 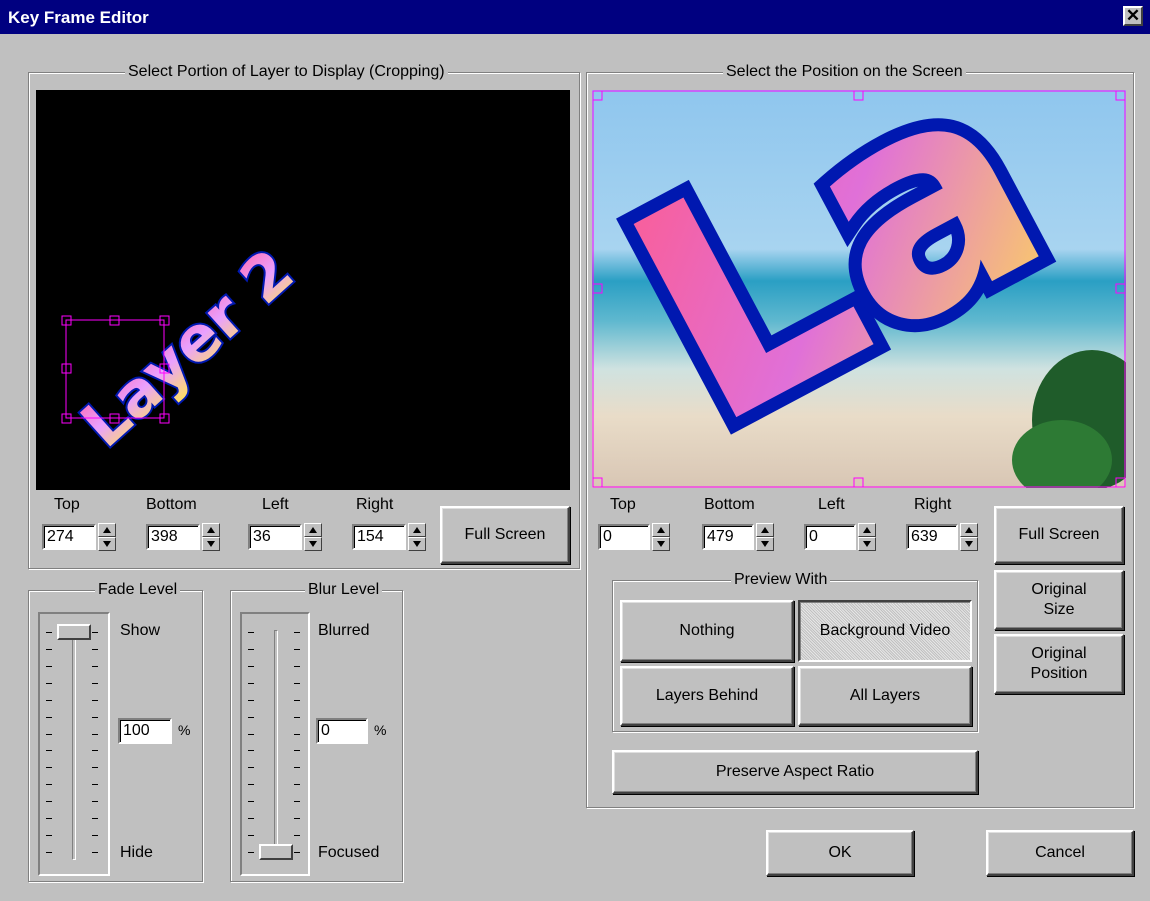 I want to click on crop-bottom-spinner, so click(x=211, y=537).